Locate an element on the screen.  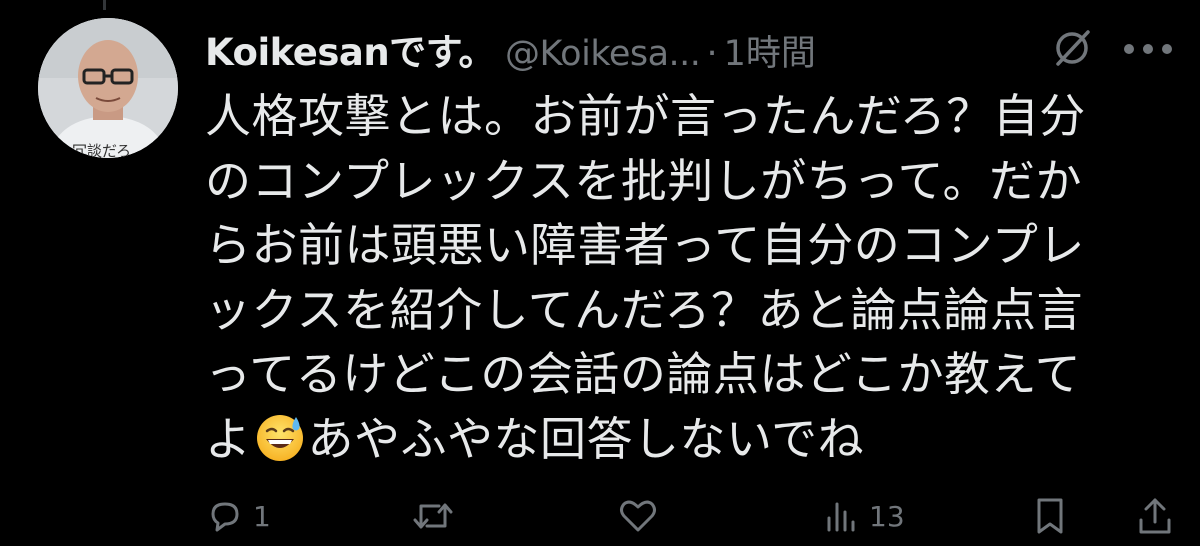
reply-icon is located at coordinates (225, 517).